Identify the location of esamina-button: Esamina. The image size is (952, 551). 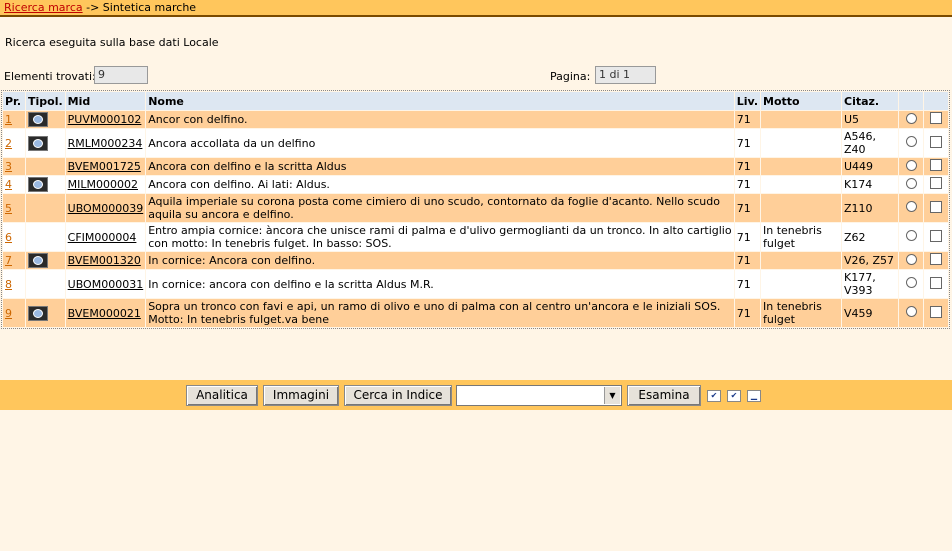
(664, 395).